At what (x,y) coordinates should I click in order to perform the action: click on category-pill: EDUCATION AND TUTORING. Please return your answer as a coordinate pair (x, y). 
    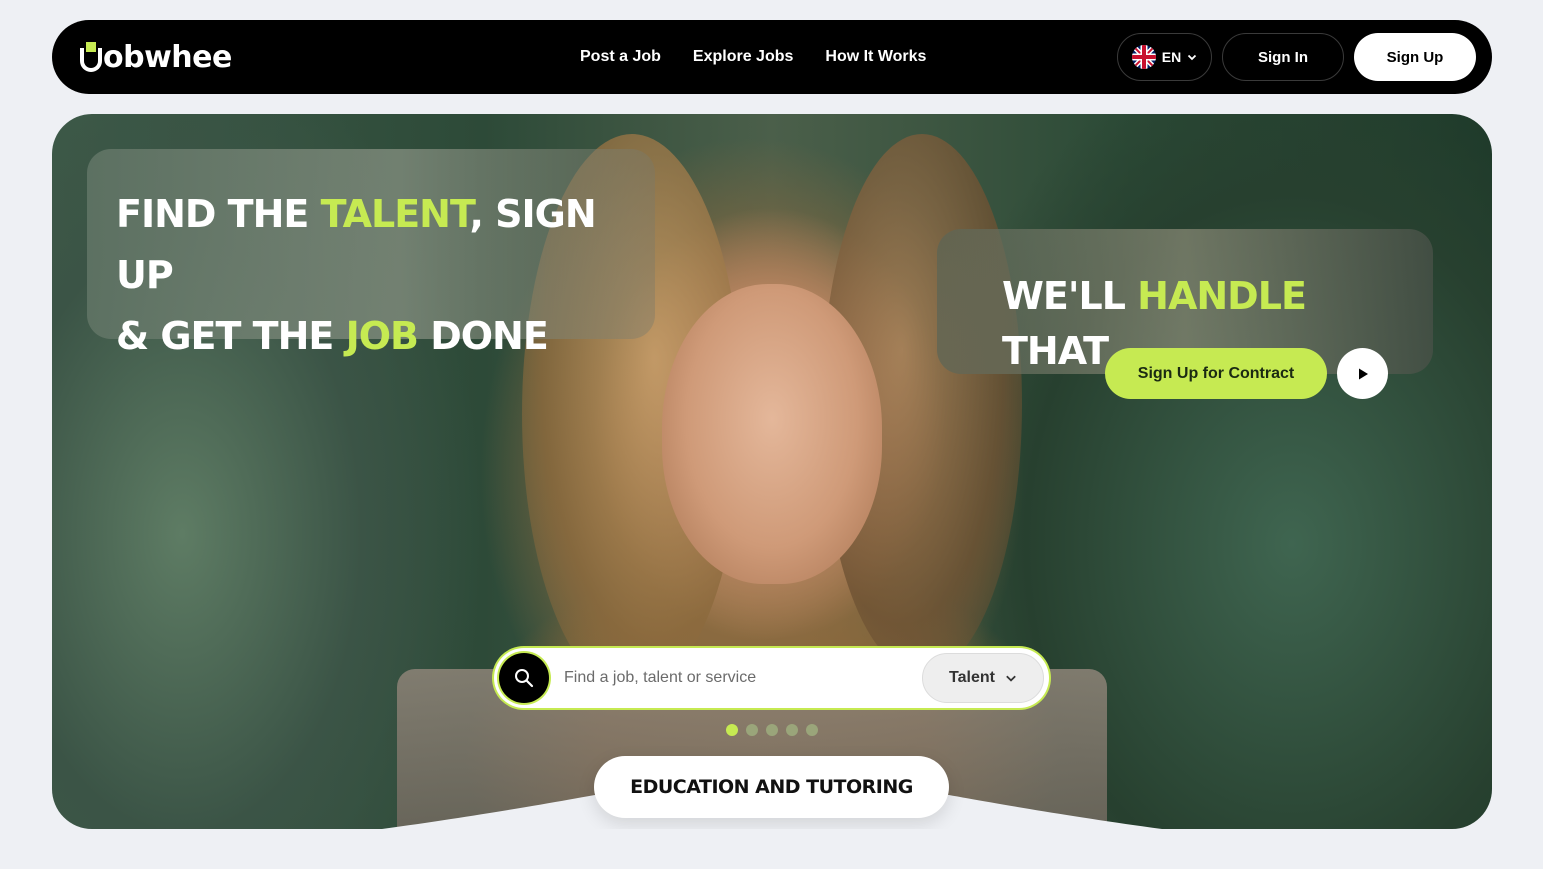
    Looking at the image, I should click on (771, 787).